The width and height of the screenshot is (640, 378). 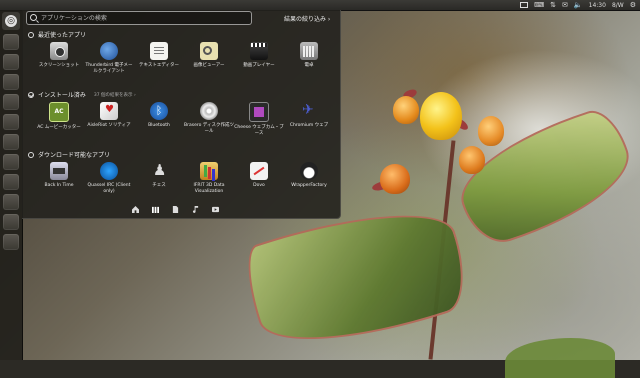 I want to click on app-label: AC ムービーカッター, so click(x=59, y=127).